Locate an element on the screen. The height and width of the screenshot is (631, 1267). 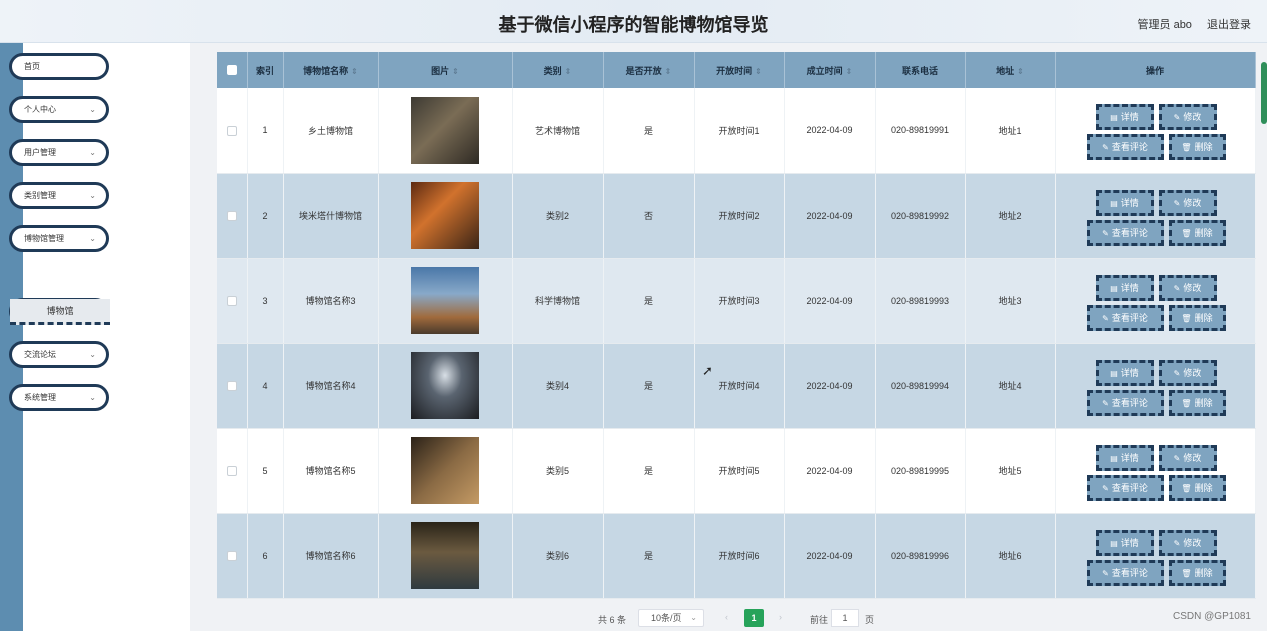
goto-page-input: 1 is located at coordinates (845, 618).